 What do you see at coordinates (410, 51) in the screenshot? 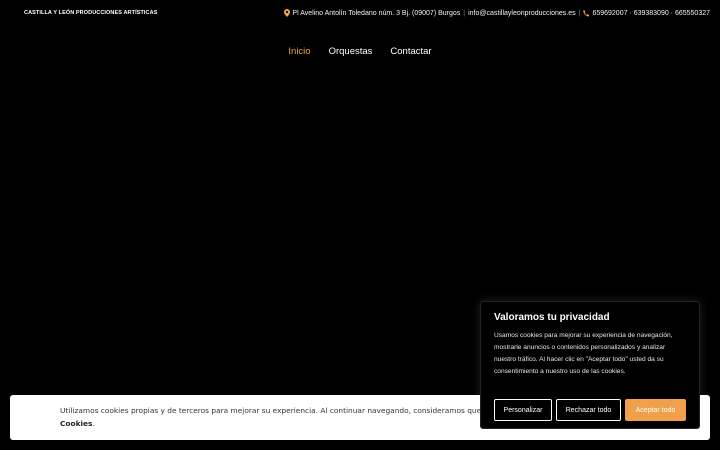
I see `nav-item-contactar: Contactar` at bounding box center [410, 51].